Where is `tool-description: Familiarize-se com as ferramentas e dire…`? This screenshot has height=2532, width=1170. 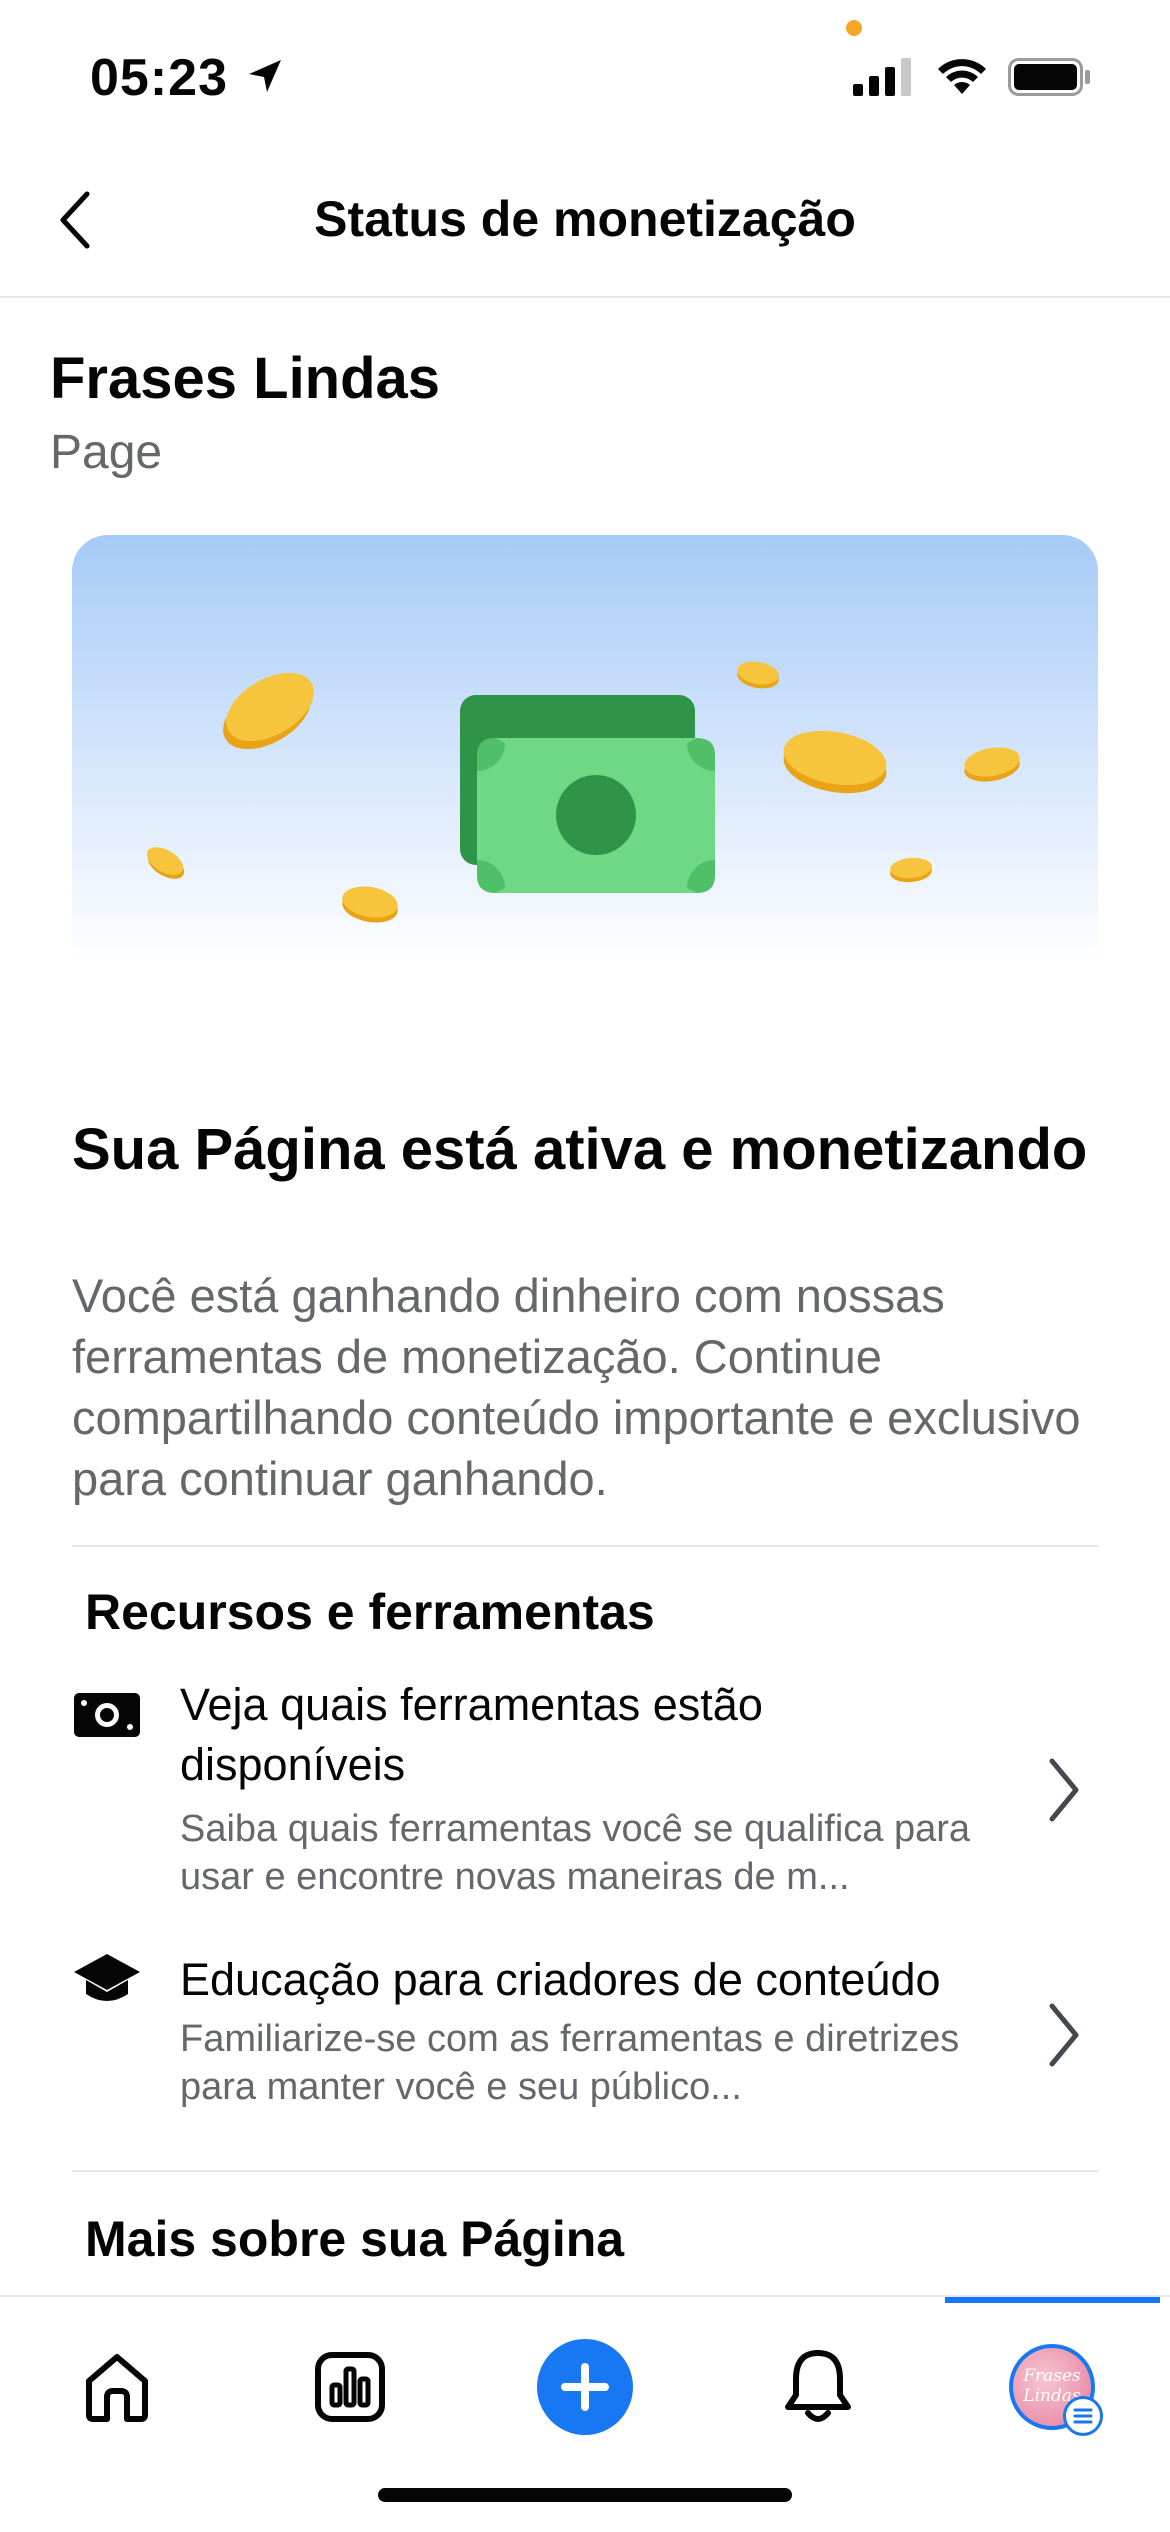 tool-description: Familiarize-se com as ferramentas e dire… is located at coordinates (570, 2063).